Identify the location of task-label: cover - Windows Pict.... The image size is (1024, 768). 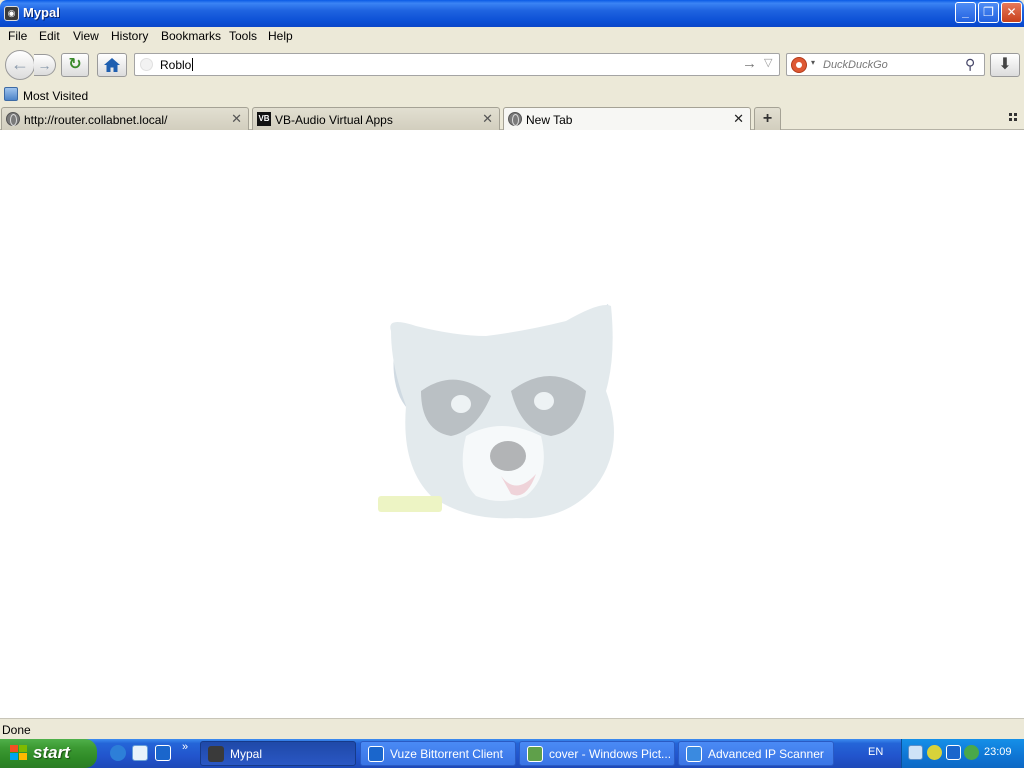
(610, 754).